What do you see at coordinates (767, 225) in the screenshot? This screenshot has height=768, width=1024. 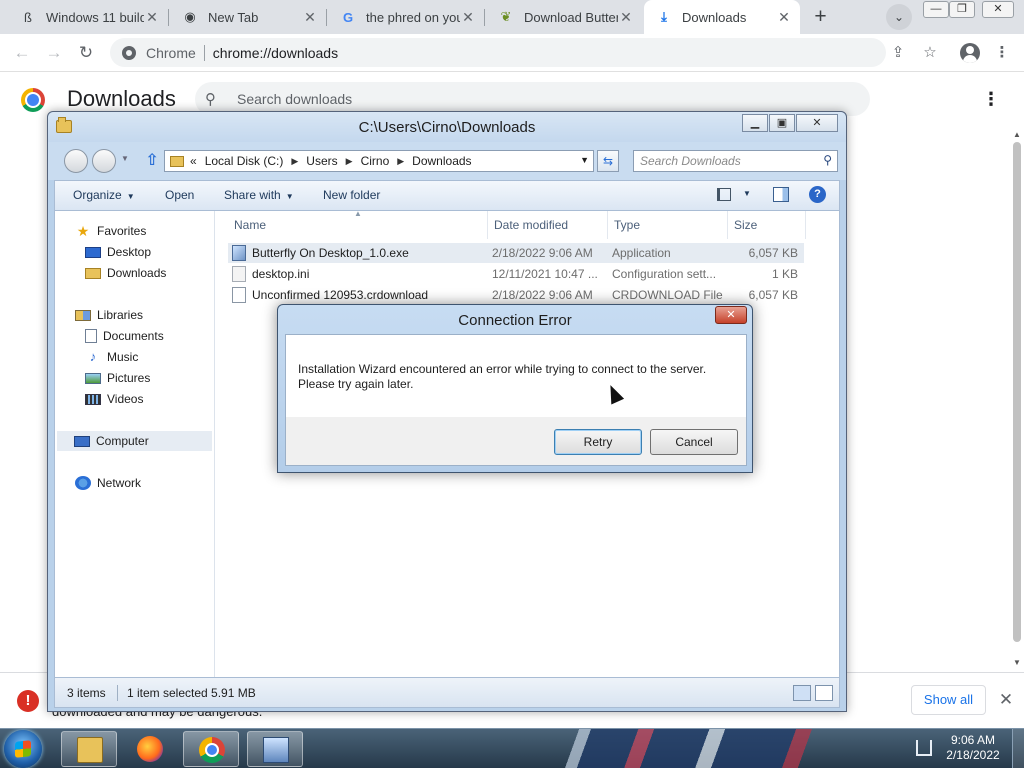 I see `column-header-size: Size` at bounding box center [767, 225].